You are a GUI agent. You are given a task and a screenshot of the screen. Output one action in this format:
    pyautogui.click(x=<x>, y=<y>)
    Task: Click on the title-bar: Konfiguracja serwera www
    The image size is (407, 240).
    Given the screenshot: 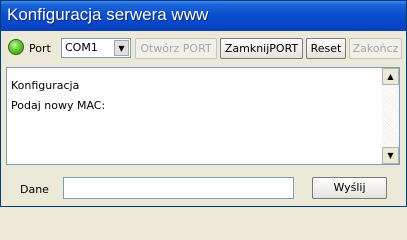 What is the action you would take?
    pyautogui.click(x=203, y=16)
    